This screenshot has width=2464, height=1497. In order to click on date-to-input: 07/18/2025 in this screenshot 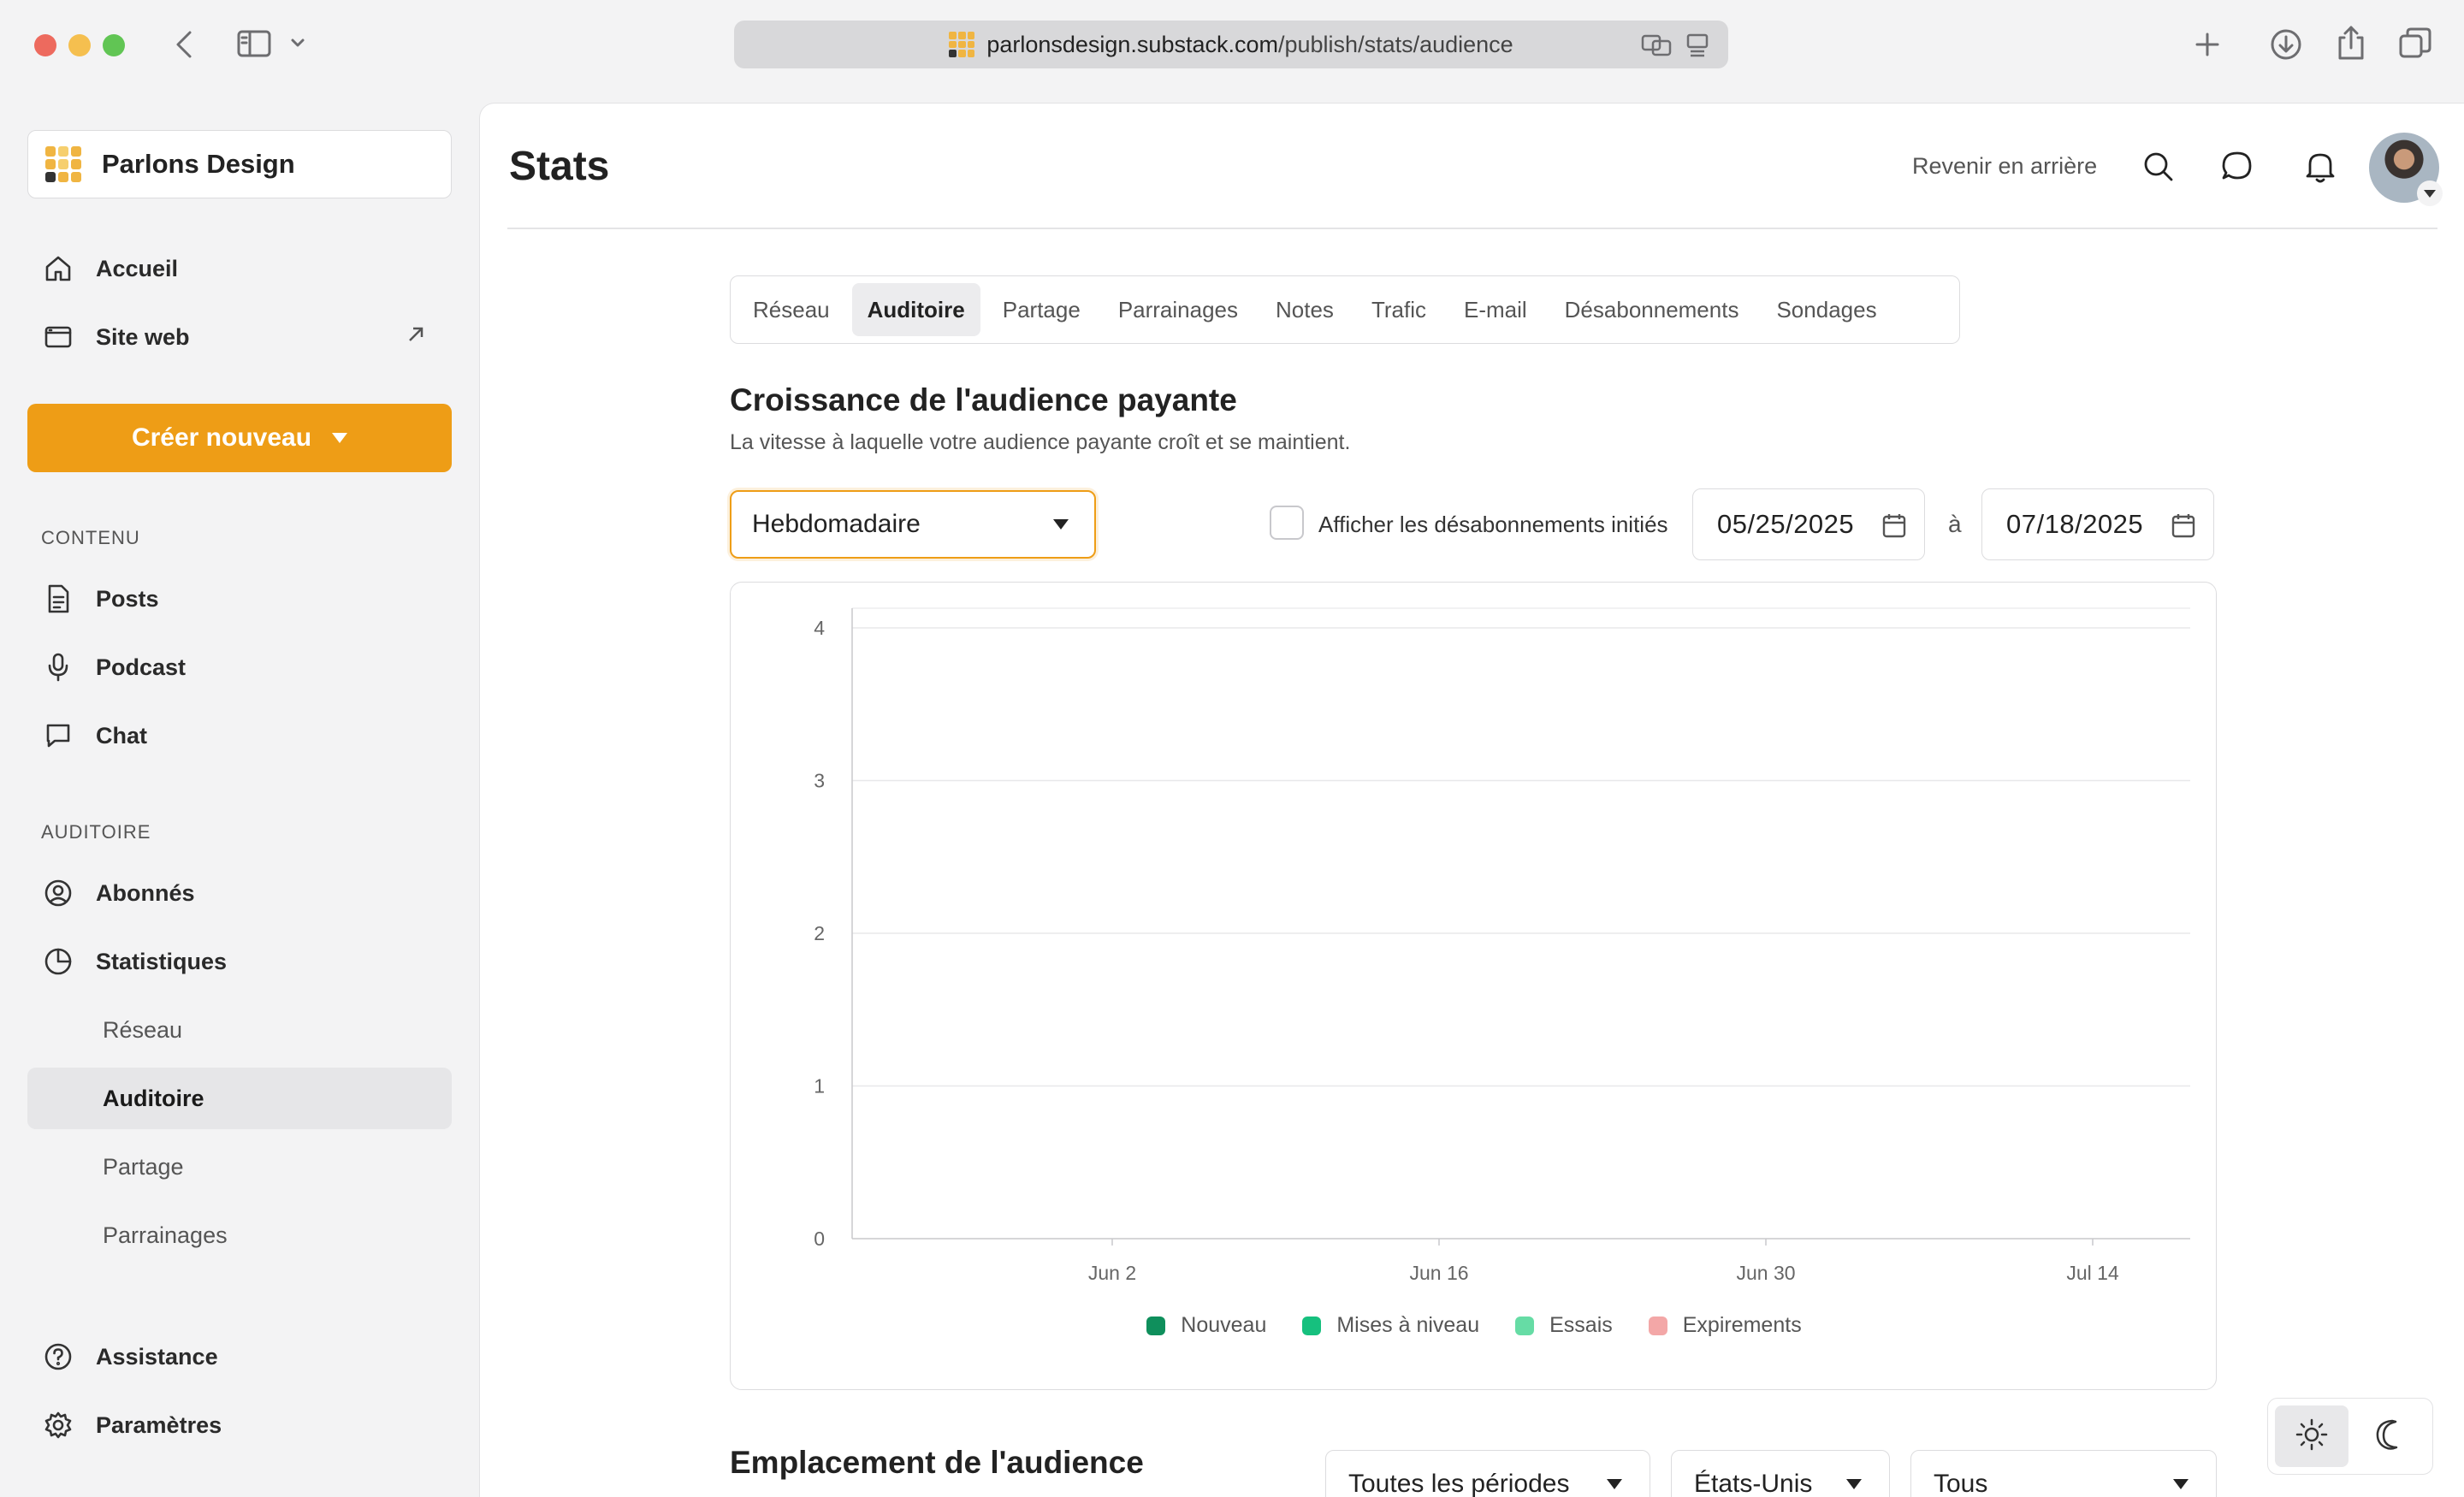, I will do `click(2097, 524)`.